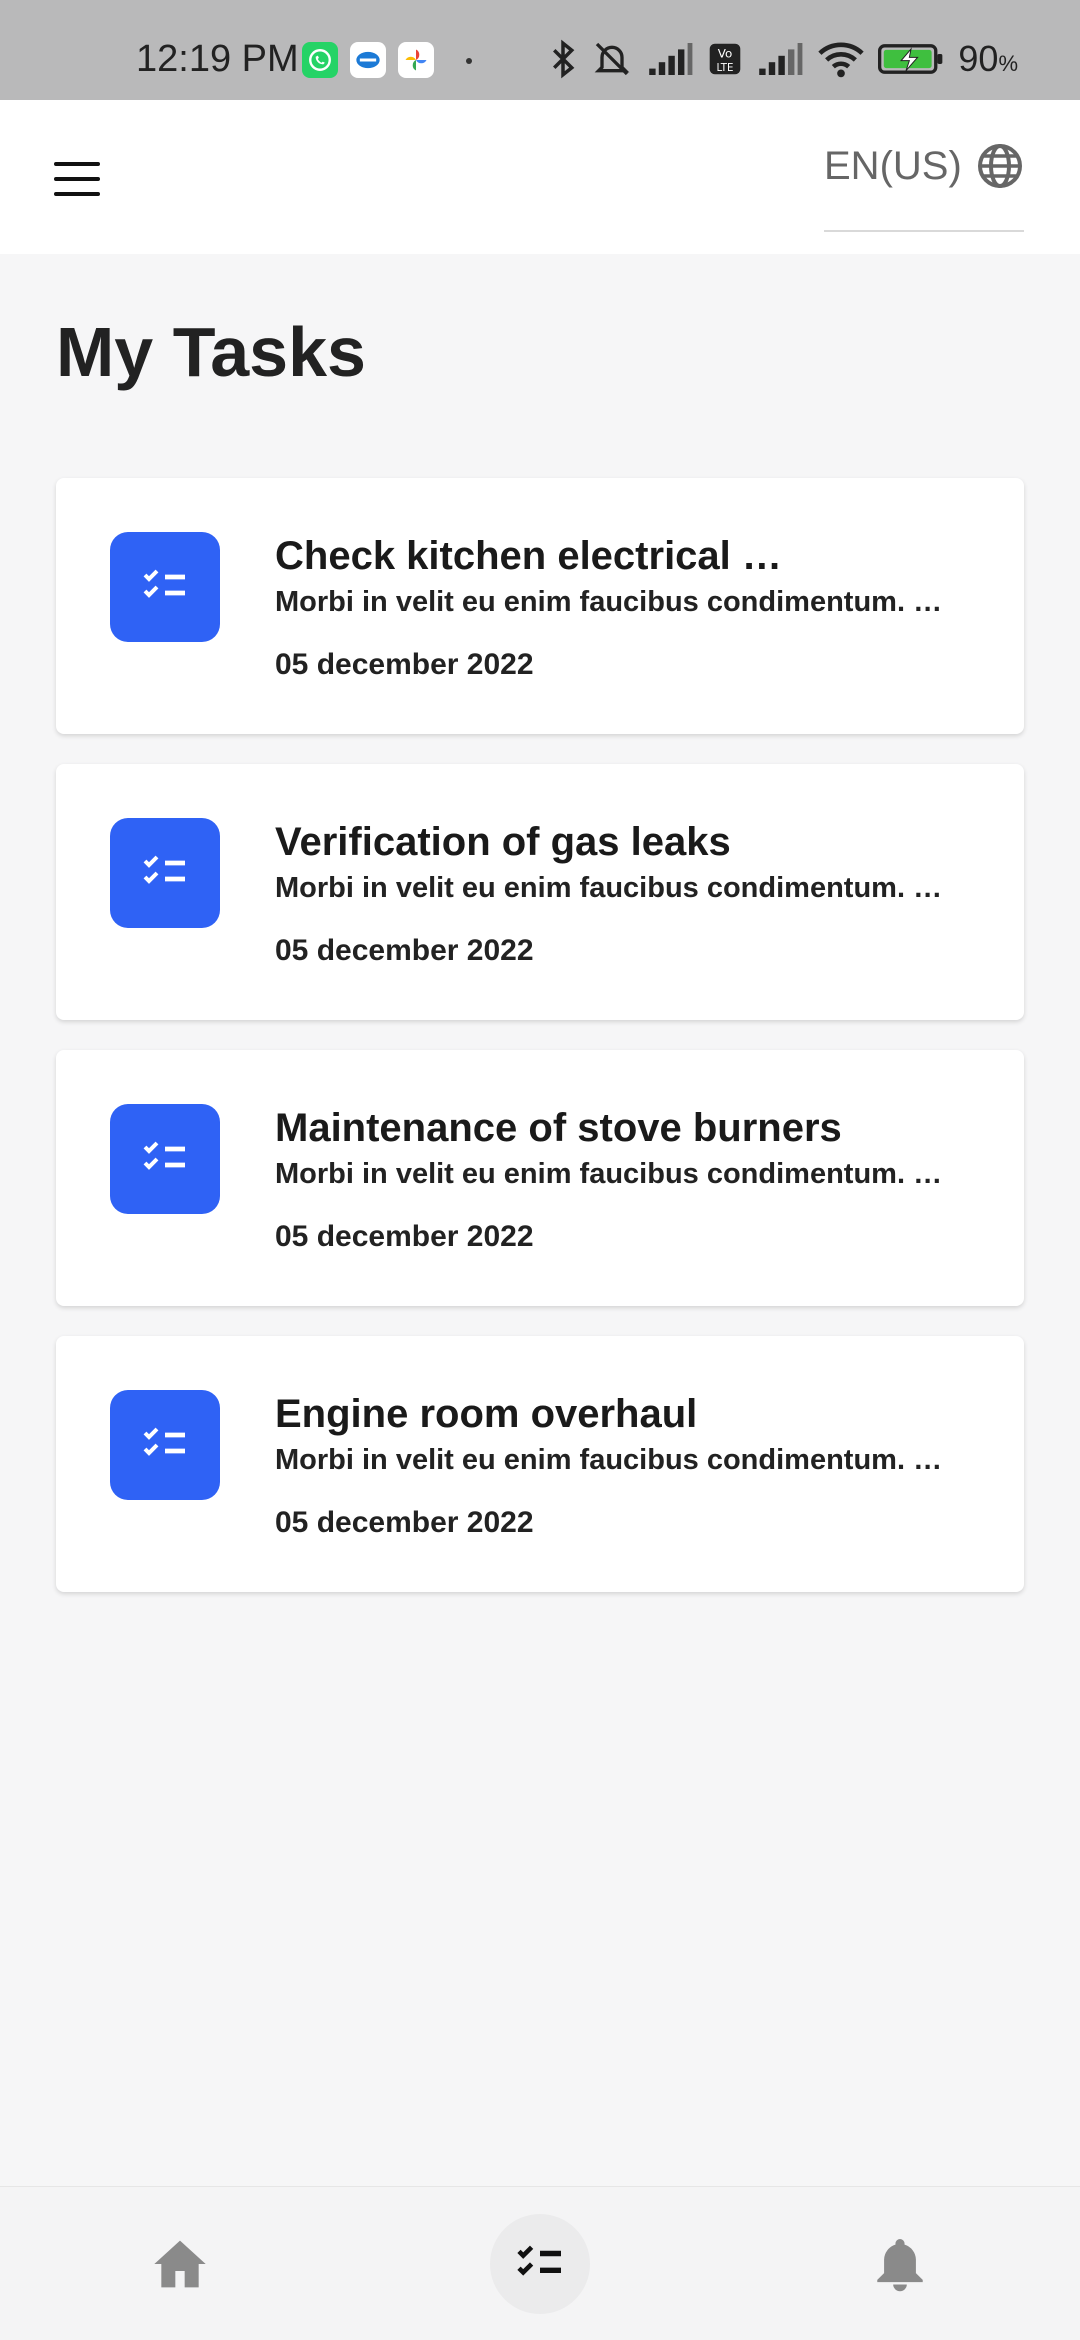 Image resolution: width=1080 pixels, height=2340 pixels. I want to click on wifi-icon, so click(841, 60).